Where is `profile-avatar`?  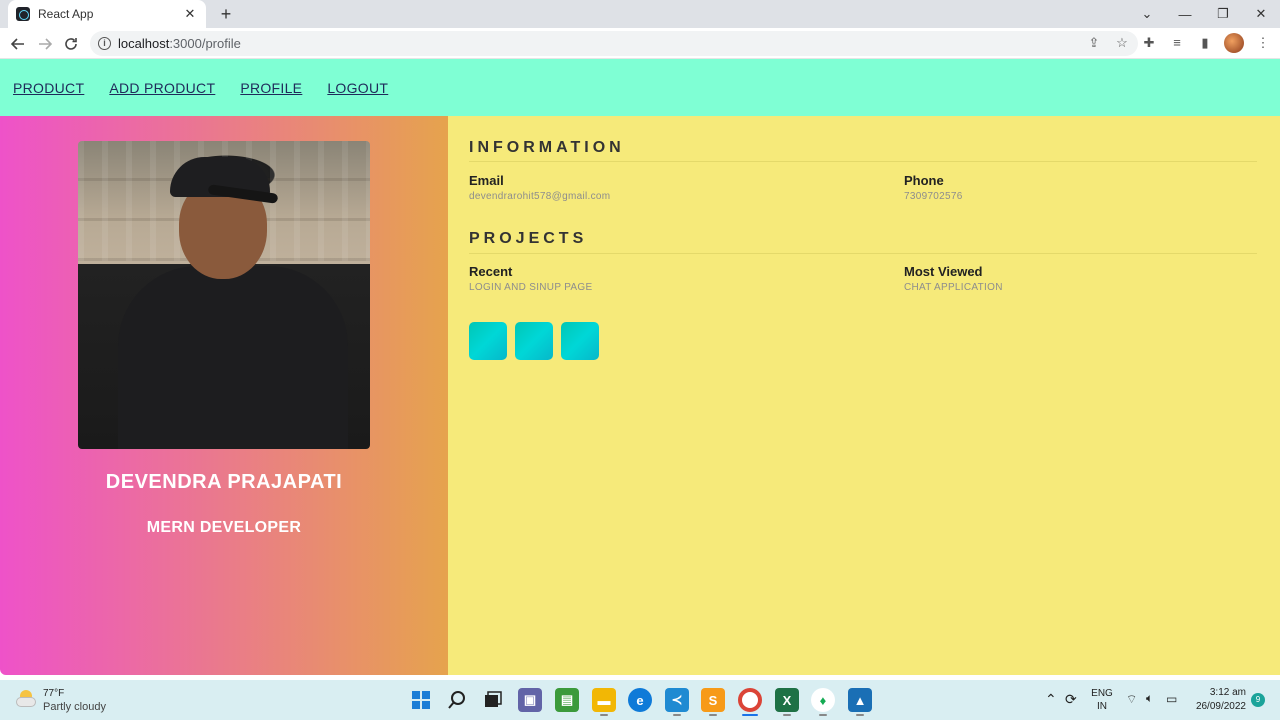 profile-avatar is located at coordinates (1234, 43).